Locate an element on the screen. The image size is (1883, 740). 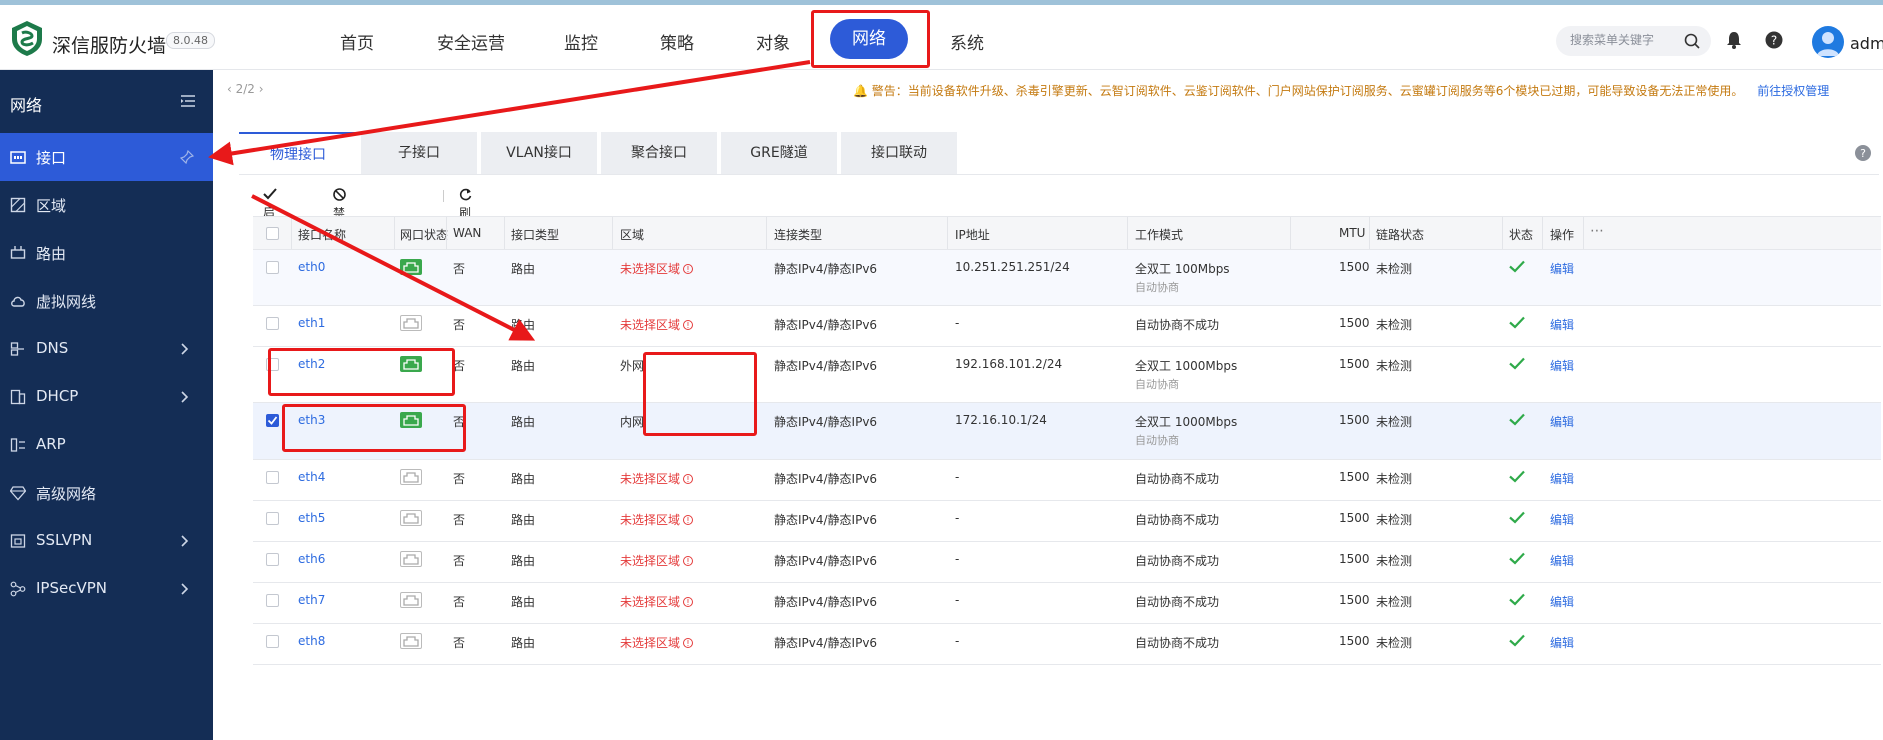
annotation-arrows is located at coordinates (509, 200).